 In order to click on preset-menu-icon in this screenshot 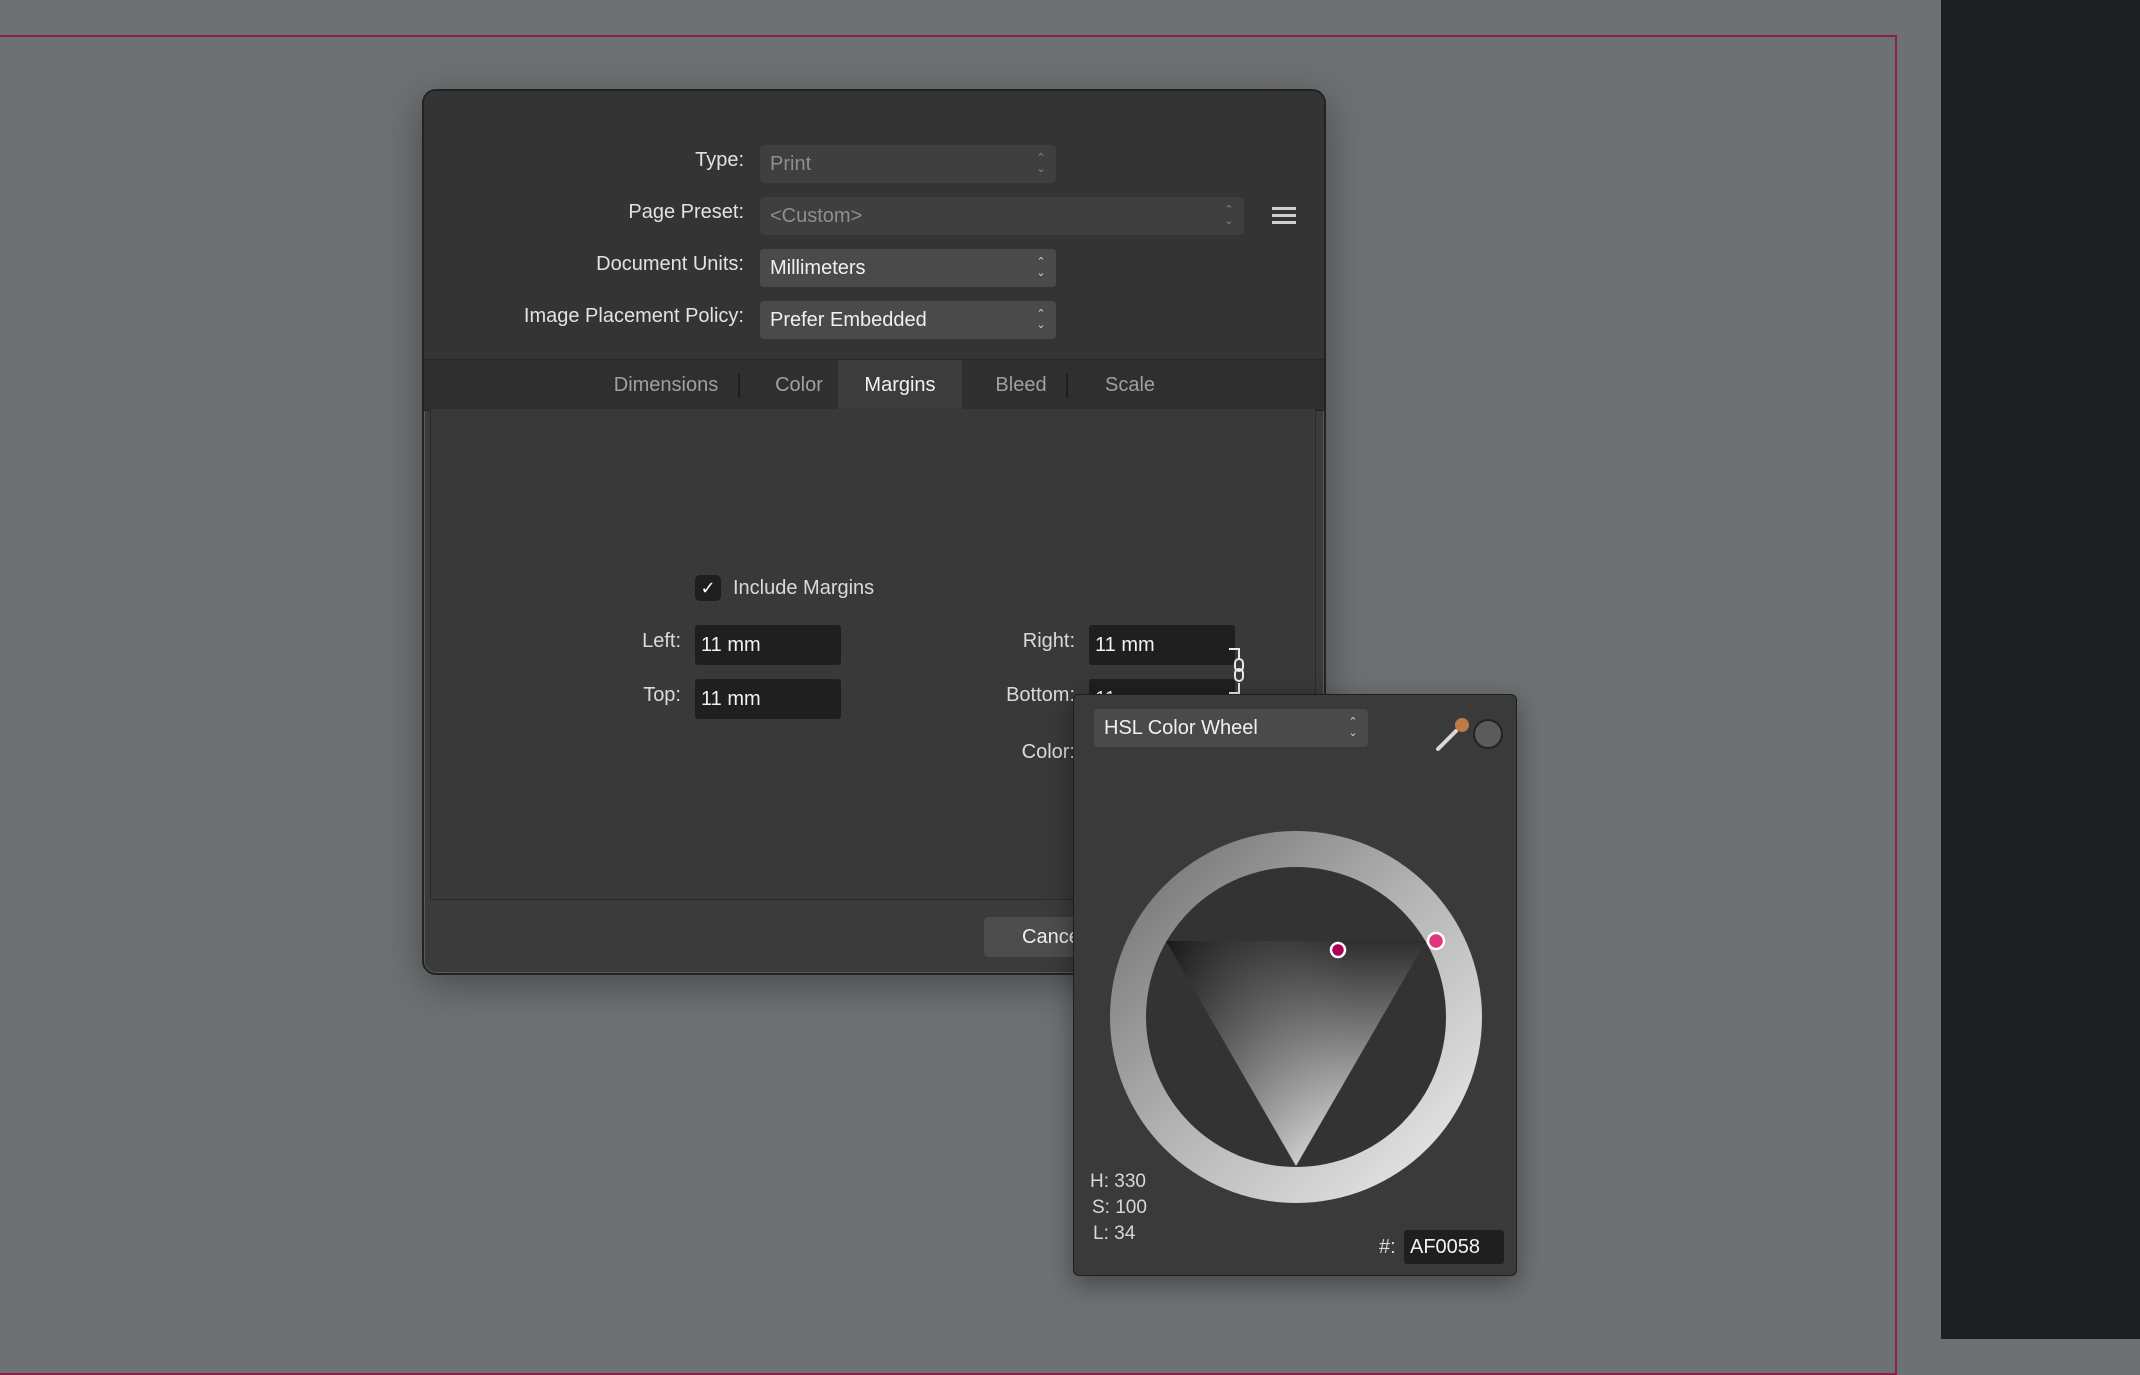, I will do `click(1284, 215)`.